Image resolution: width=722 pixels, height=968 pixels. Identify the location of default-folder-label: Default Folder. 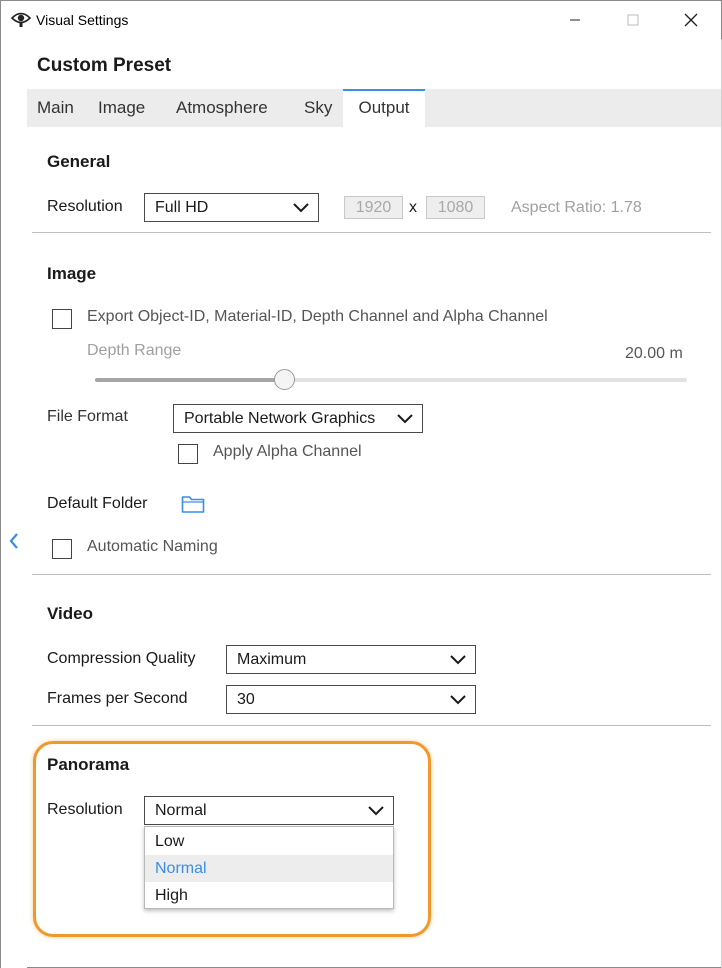
(97, 503).